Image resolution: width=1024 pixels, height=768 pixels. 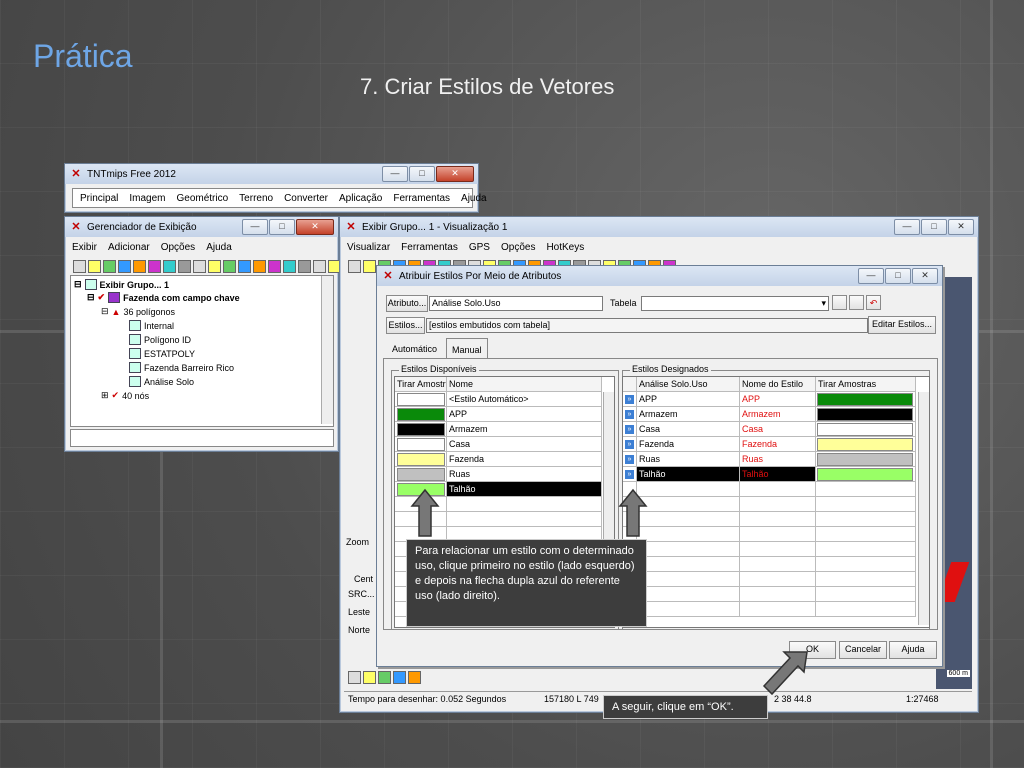 I want to click on uso-cell: Armazem, so click(x=688, y=414).